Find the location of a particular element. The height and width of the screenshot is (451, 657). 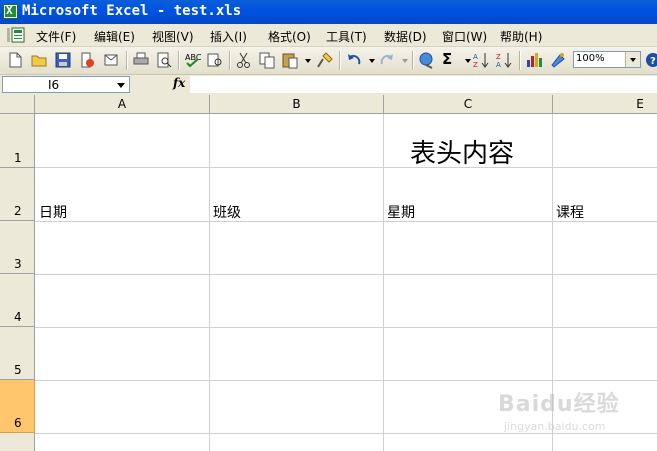

cut-icon is located at coordinates (244, 60).